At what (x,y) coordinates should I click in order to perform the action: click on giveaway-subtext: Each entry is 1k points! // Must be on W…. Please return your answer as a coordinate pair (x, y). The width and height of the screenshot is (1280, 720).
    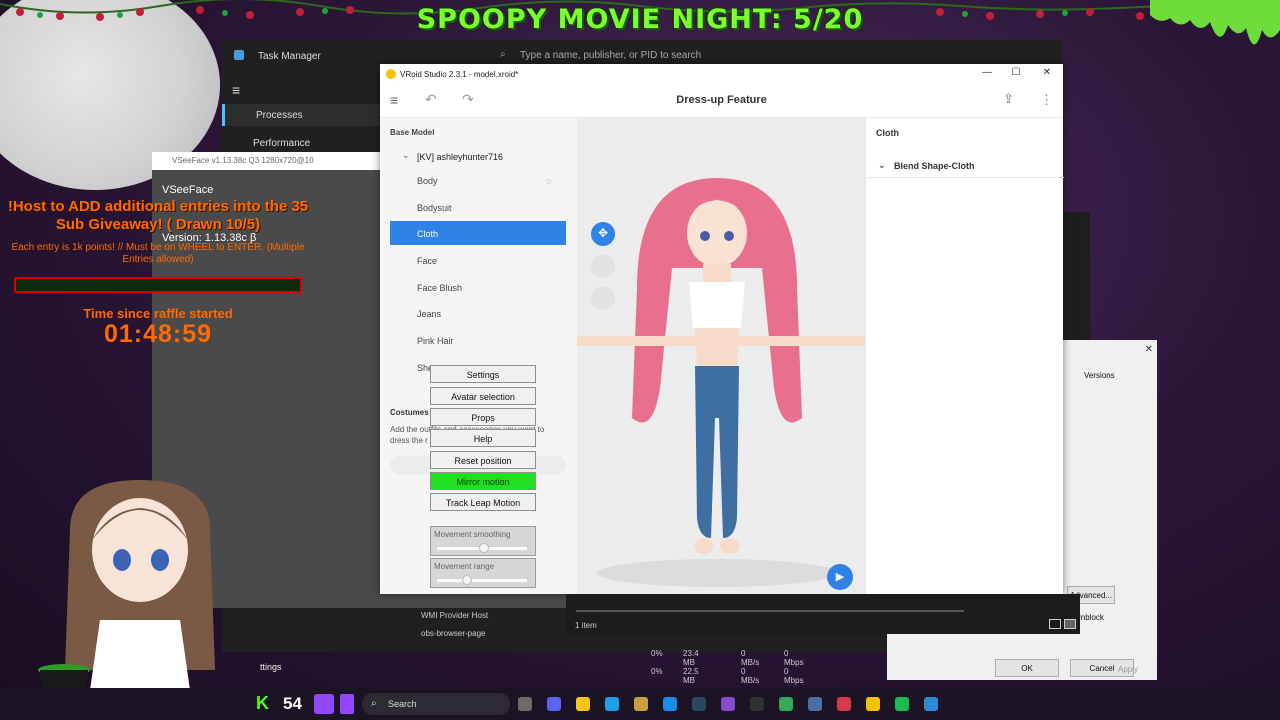
    Looking at the image, I should click on (158, 253).